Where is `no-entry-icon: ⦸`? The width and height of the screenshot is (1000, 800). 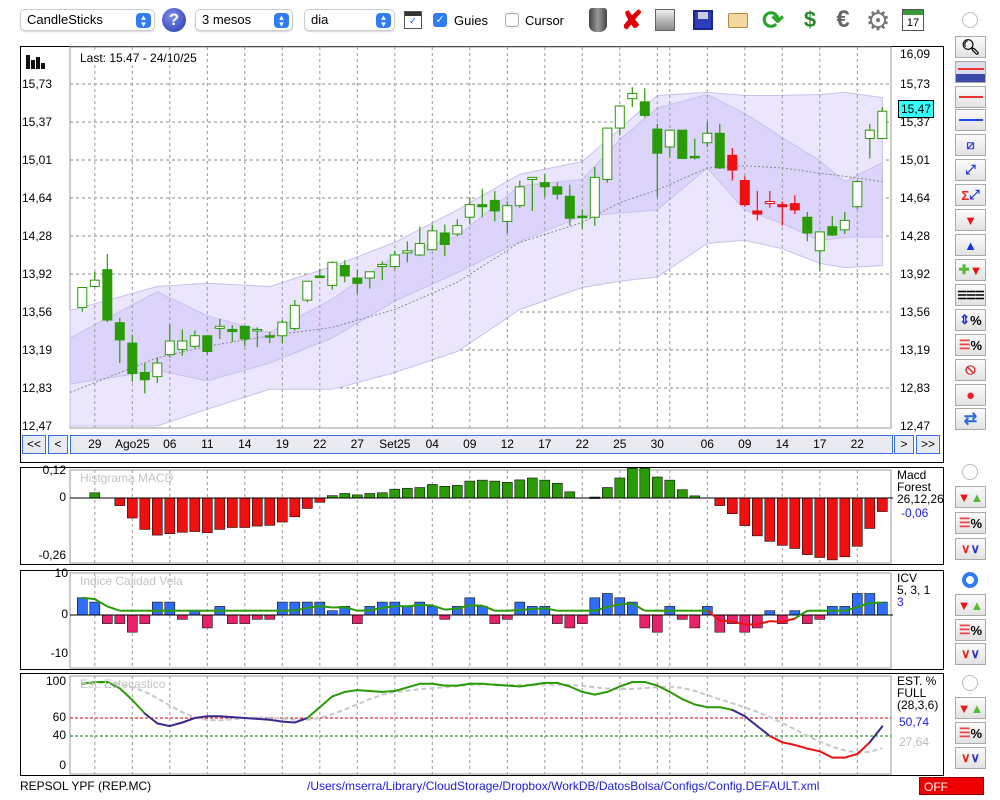
no-entry-icon: ⦸ is located at coordinates (970, 370).